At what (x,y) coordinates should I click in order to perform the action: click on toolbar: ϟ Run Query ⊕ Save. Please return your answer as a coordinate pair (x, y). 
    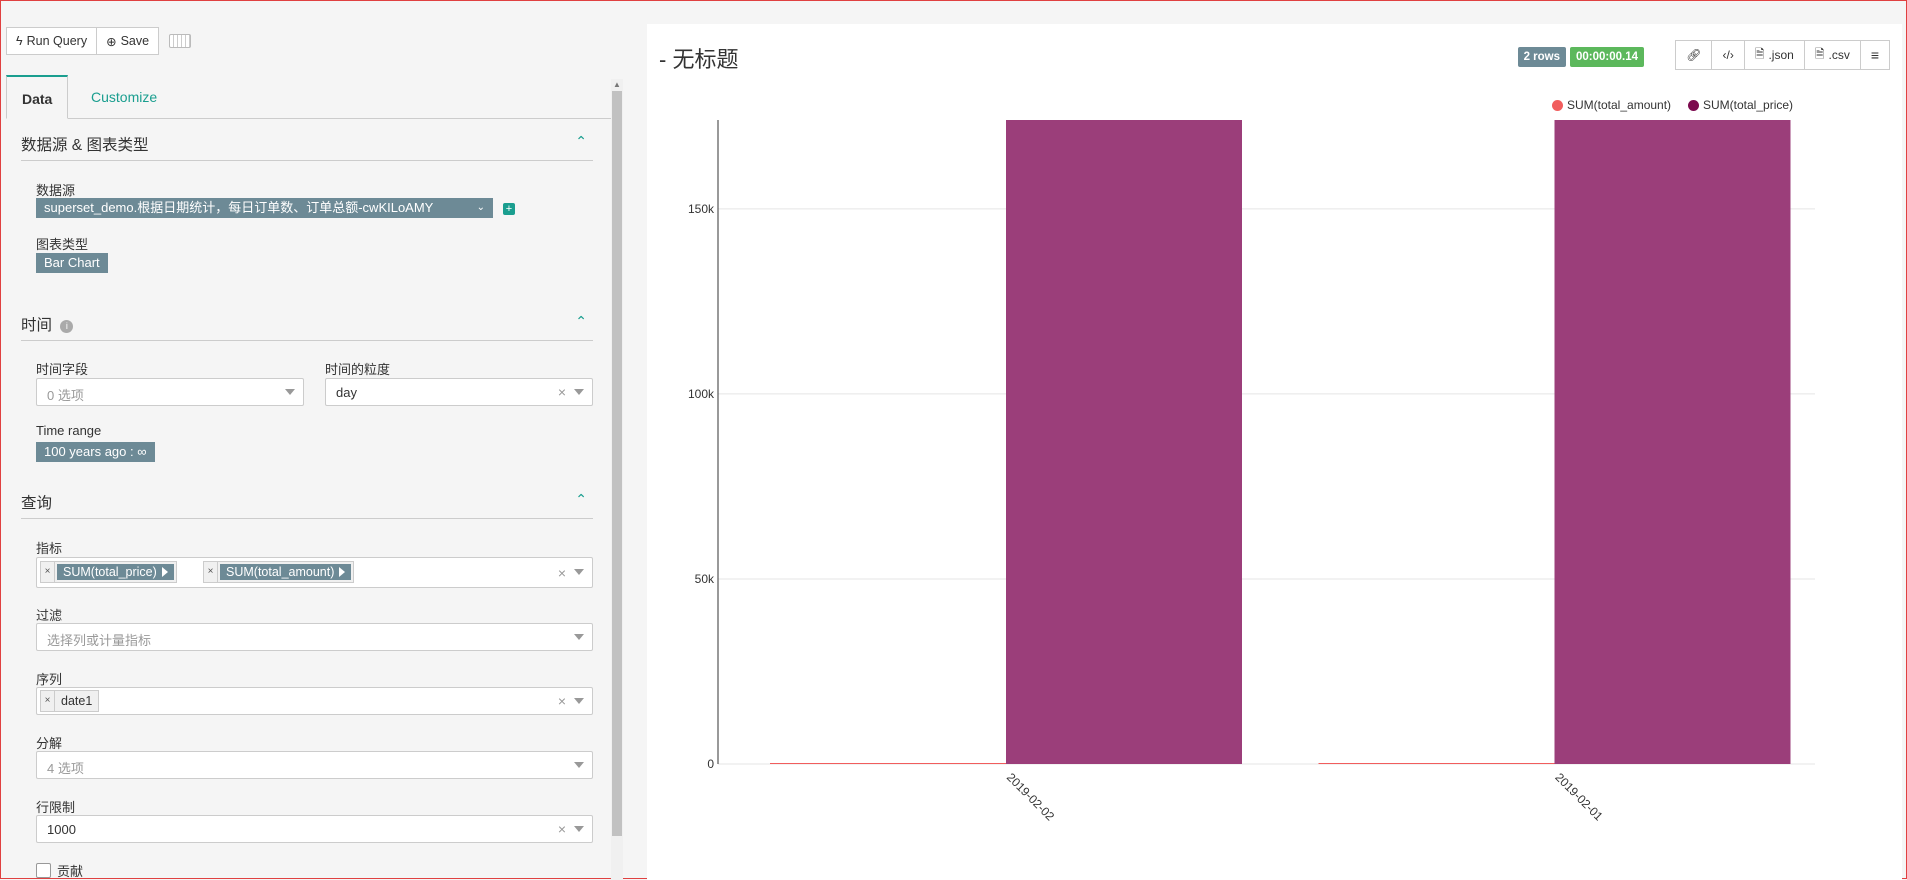
    Looking at the image, I should click on (99, 41).